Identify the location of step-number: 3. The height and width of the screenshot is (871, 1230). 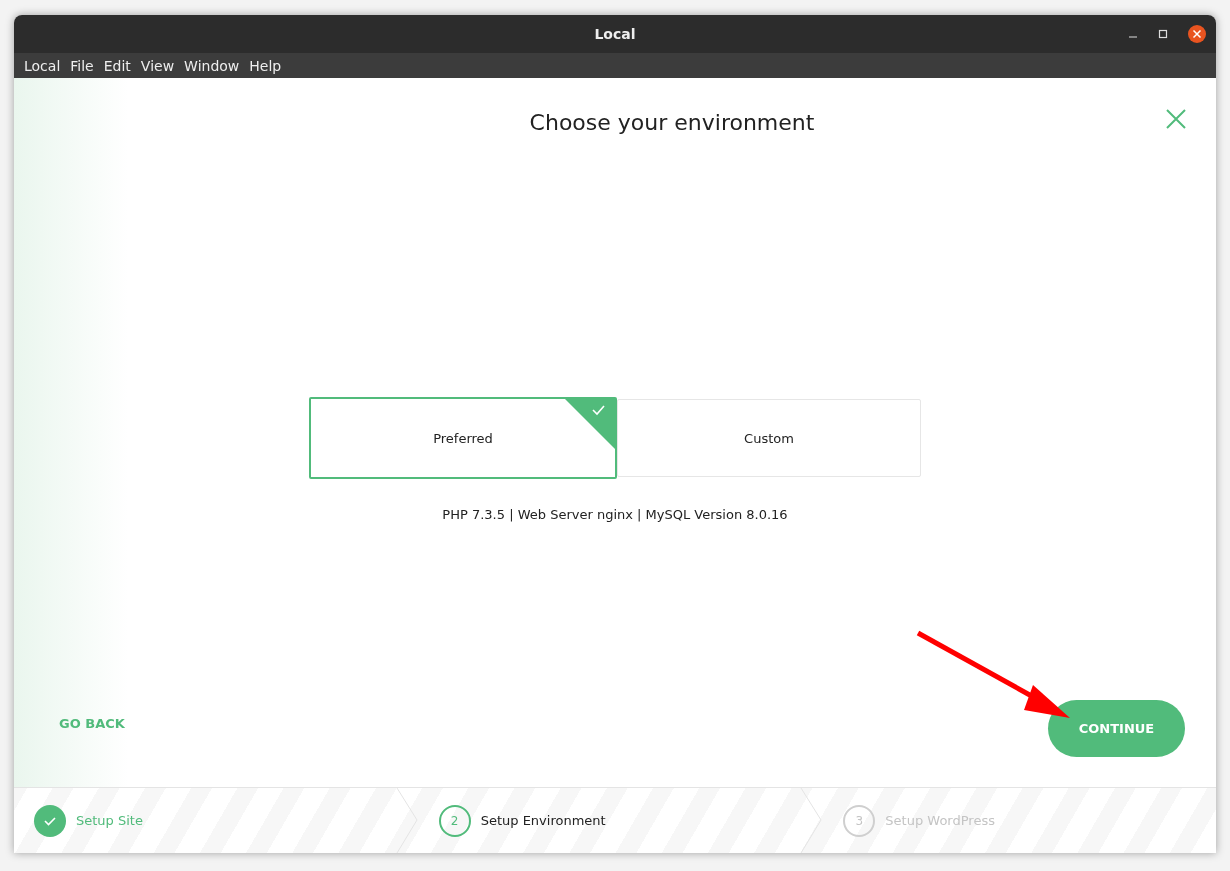
(859, 820).